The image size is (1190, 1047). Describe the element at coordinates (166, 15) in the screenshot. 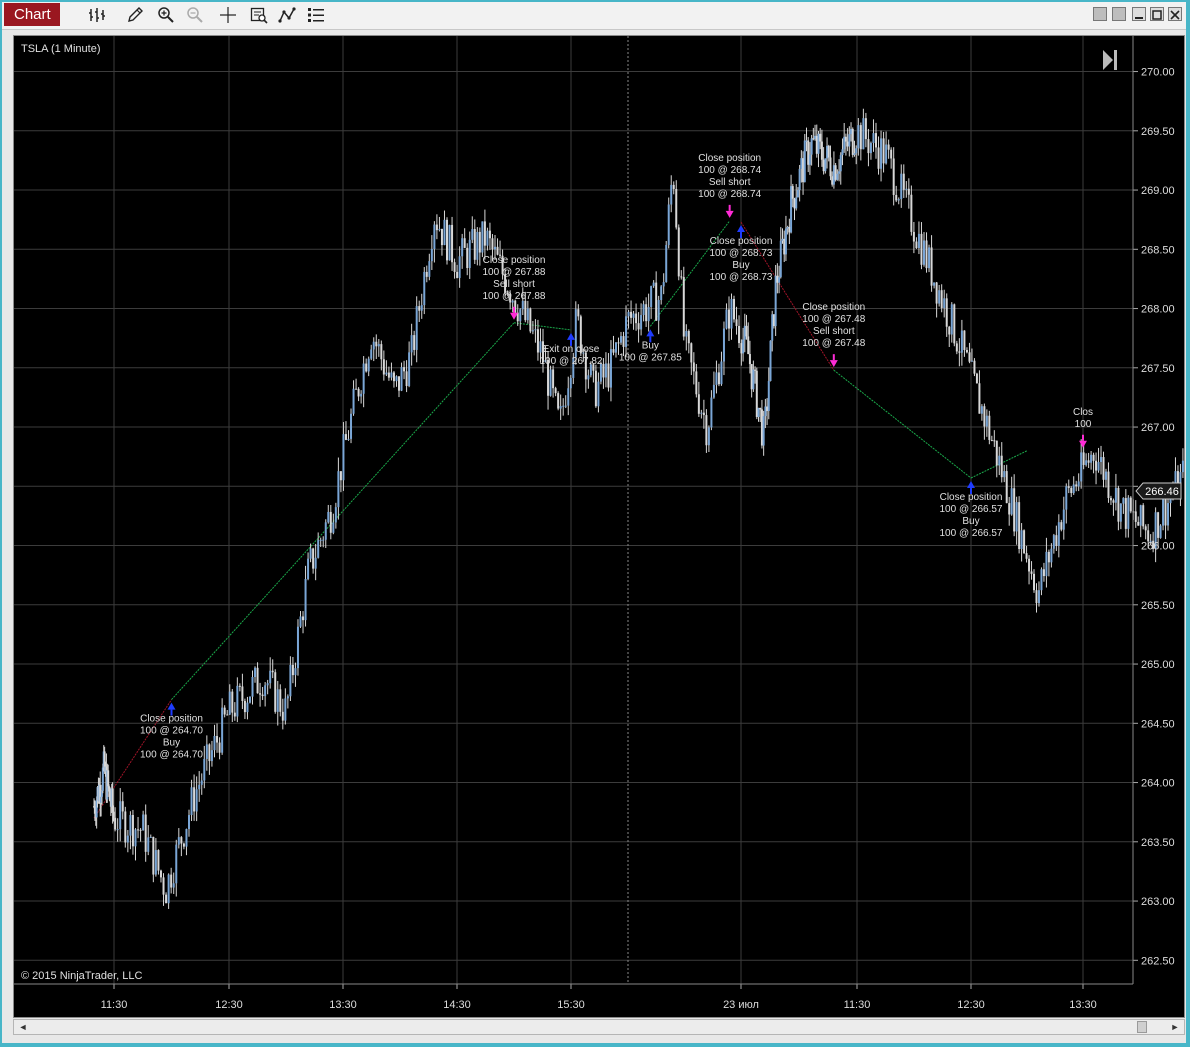

I see `zoom-in-icon` at that location.